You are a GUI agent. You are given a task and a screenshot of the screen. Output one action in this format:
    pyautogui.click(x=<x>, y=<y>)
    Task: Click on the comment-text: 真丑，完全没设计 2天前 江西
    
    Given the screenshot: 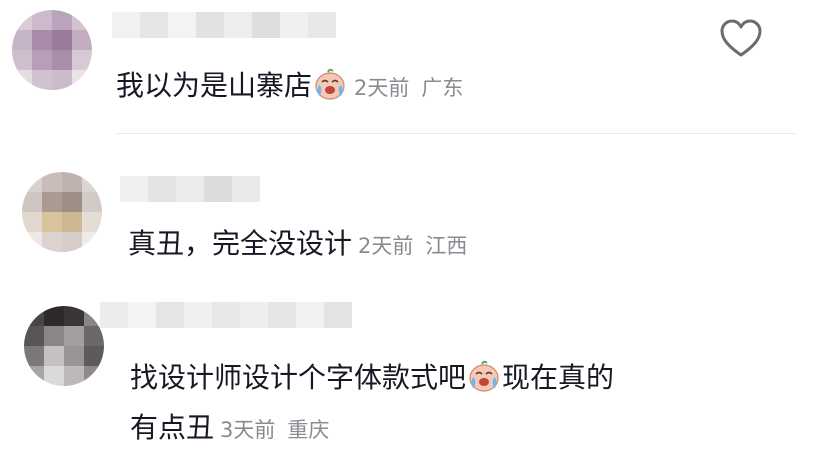 What is the action you would take?
    pyautogui.click(x=297, y=245)
    